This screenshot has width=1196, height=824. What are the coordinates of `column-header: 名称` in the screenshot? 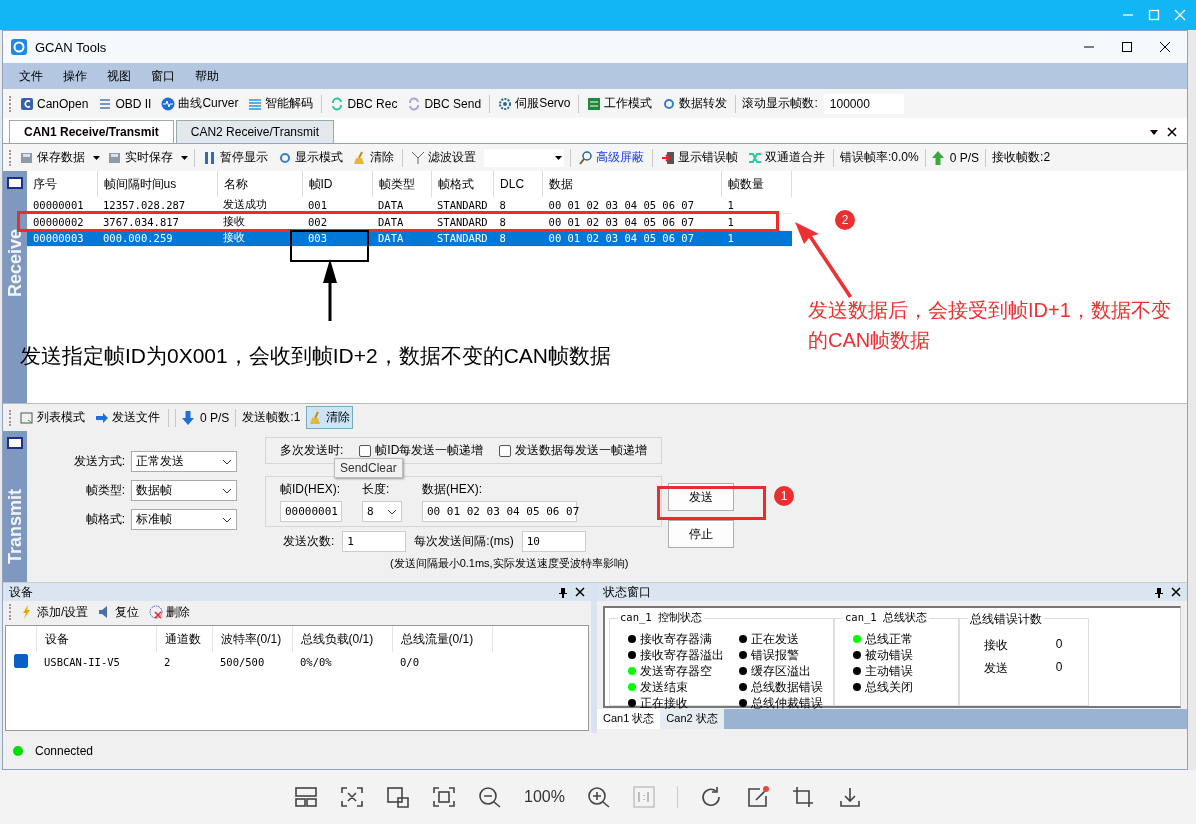 It's located at (259, 184).